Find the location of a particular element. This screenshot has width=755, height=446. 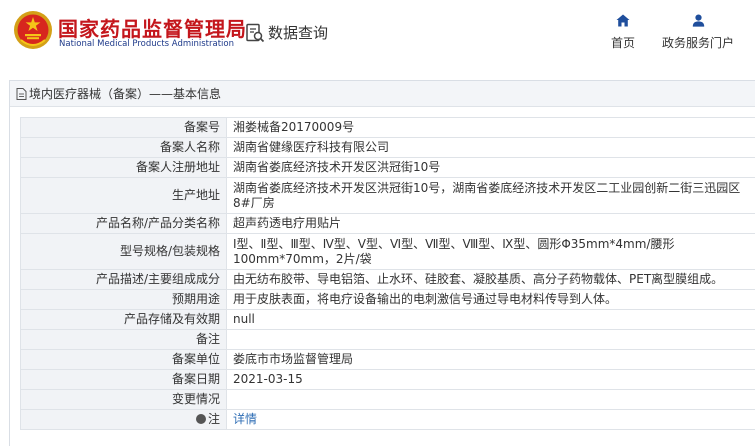

search-icon is located at coordinates (255, 33).